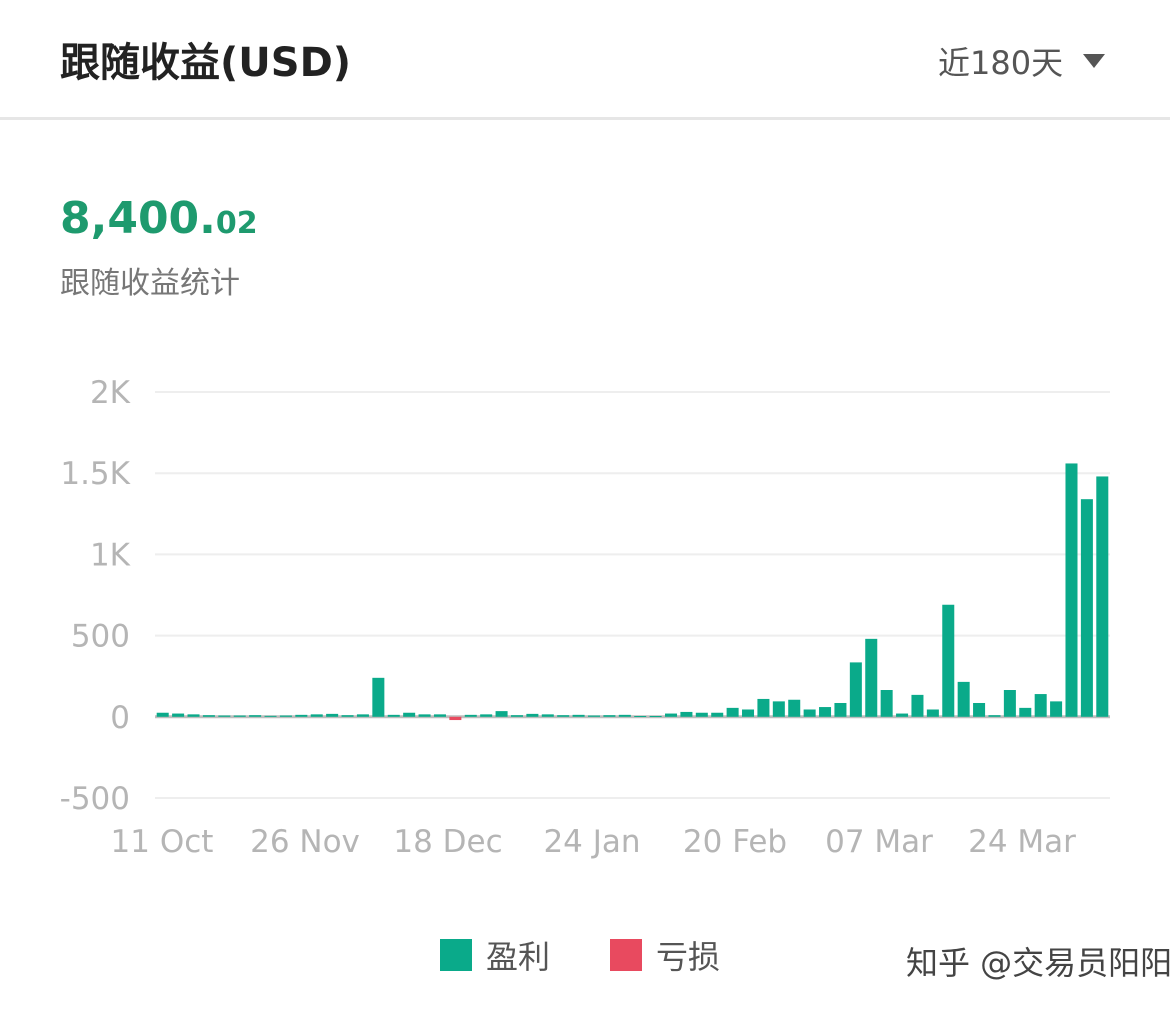  Describe the element at coordinates (1038, 963) in the screenshot. I see `watermark: 知乎 @交易员阳阳` at that location.